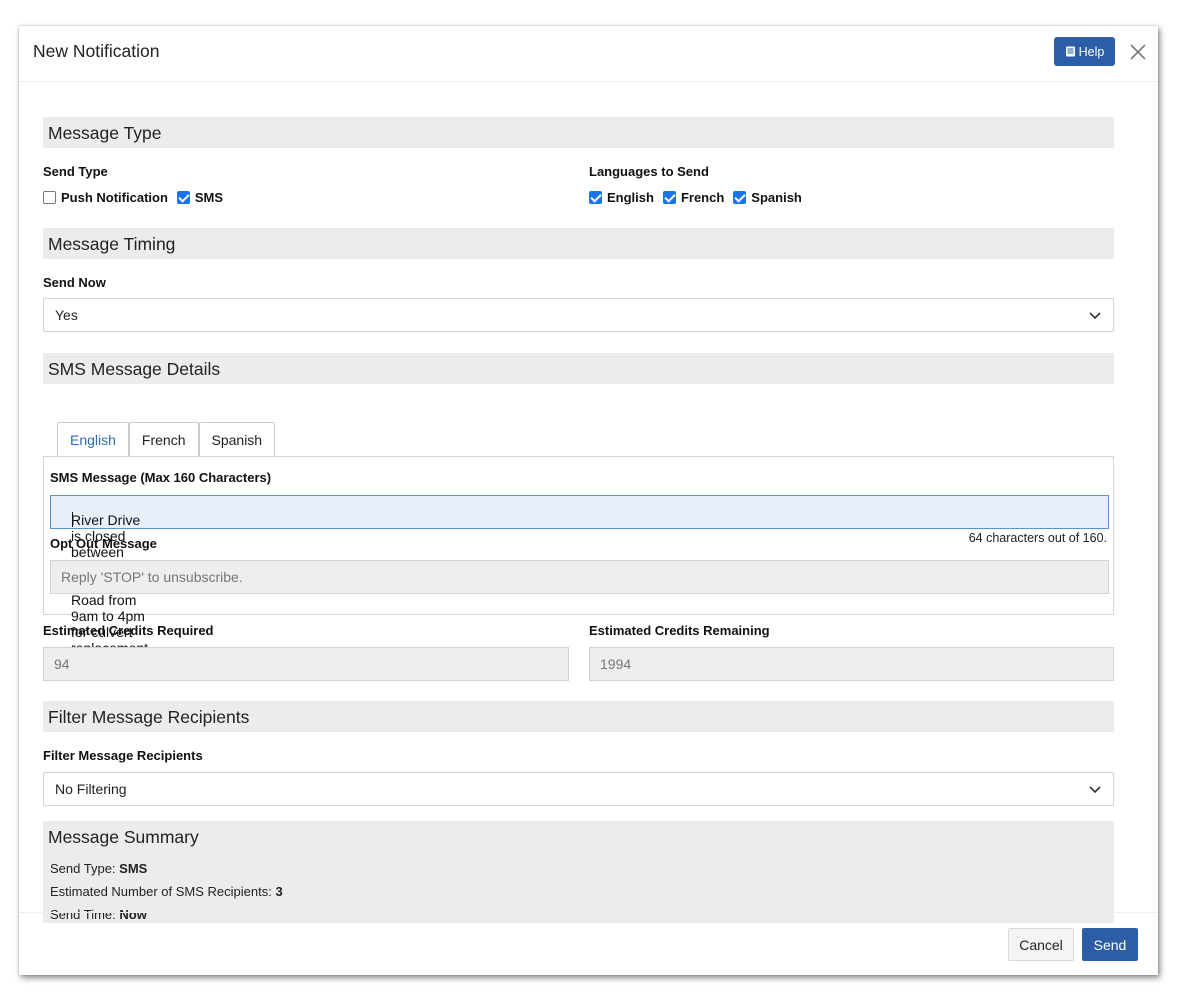 This screenshot has height=1000, width=1180. Describe the element at coordinates (72, 519) in the screenshot. I see `text-caret` at that location.